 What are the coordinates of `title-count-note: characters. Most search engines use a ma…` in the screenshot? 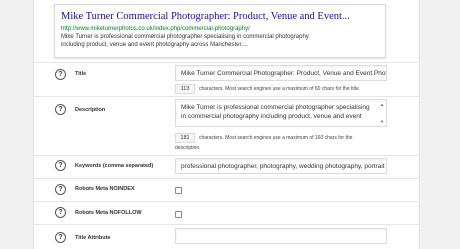 It's located at (280, 89).